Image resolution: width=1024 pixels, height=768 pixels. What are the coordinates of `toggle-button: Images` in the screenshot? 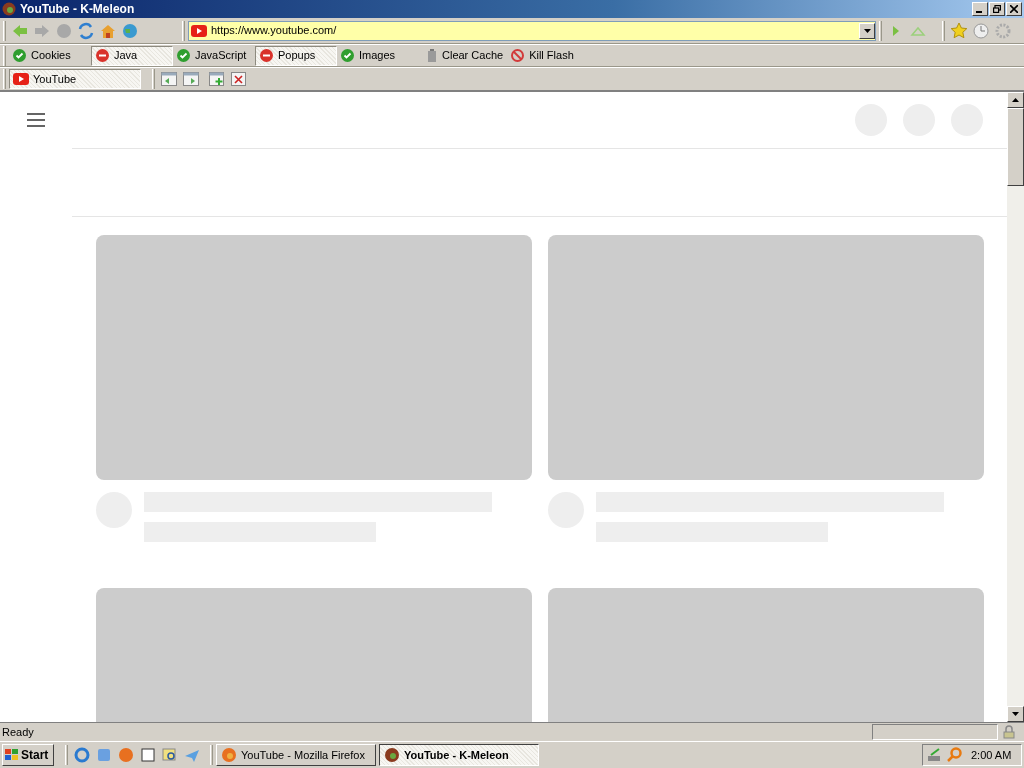 It's located at (378, 55).